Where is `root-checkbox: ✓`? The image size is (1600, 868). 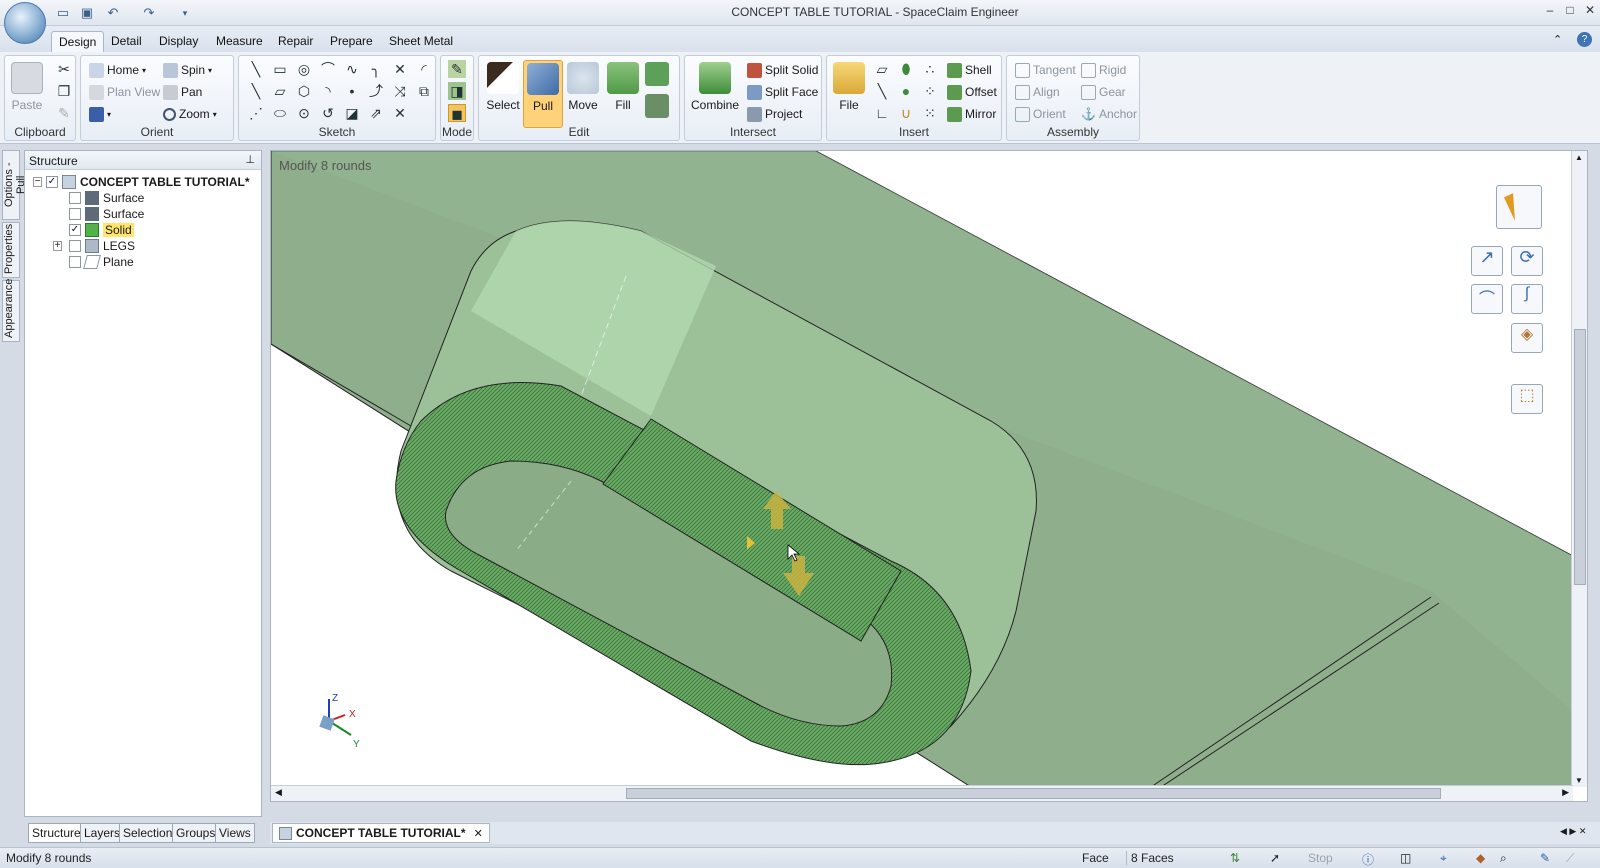 root-checkbox: ✓ is located at coordinates (52, 182).